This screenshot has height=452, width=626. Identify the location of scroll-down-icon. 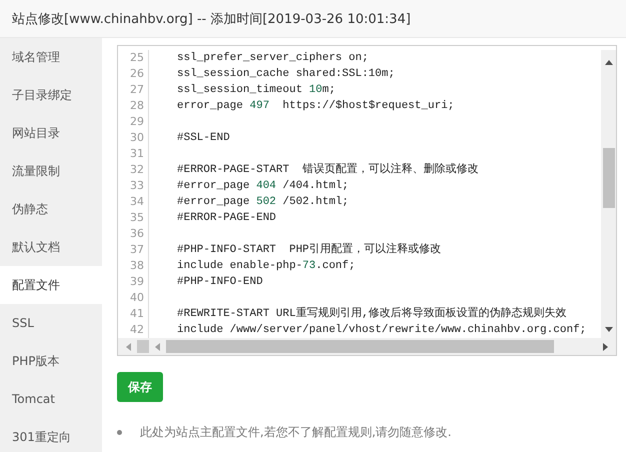
(609, 329).